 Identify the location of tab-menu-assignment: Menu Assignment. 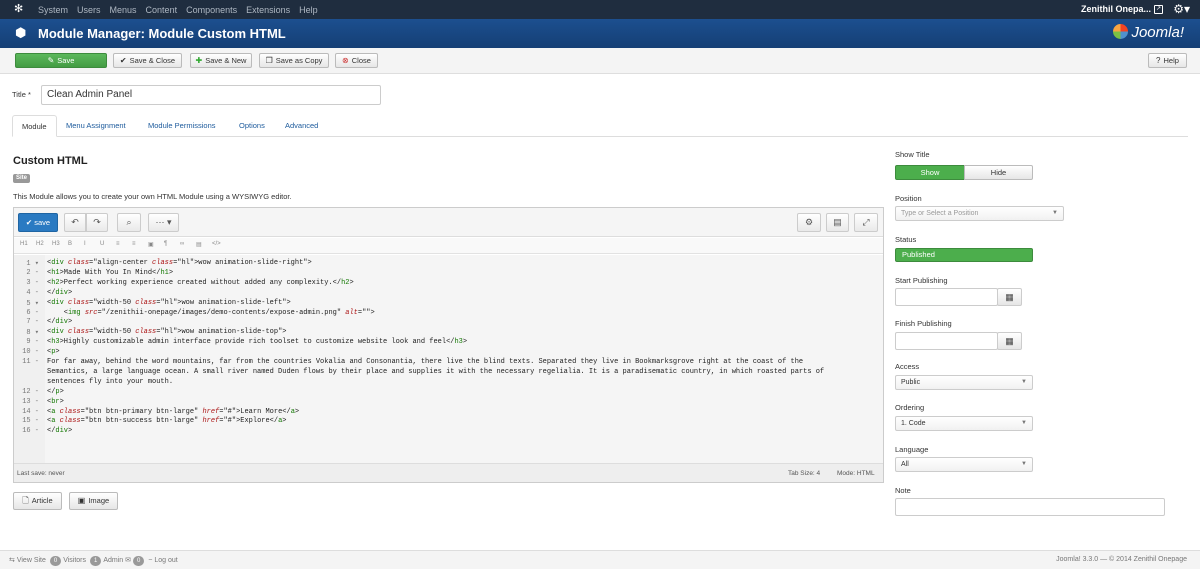
(96, 126).